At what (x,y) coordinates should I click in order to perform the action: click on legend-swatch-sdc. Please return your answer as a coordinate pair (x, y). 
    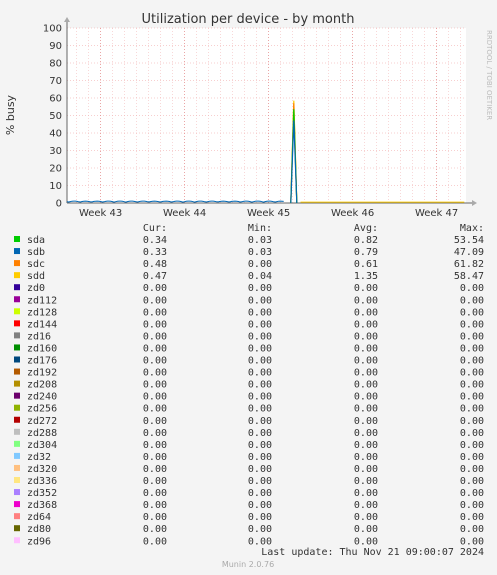
    Looking at the image, I should click on (17, 263).